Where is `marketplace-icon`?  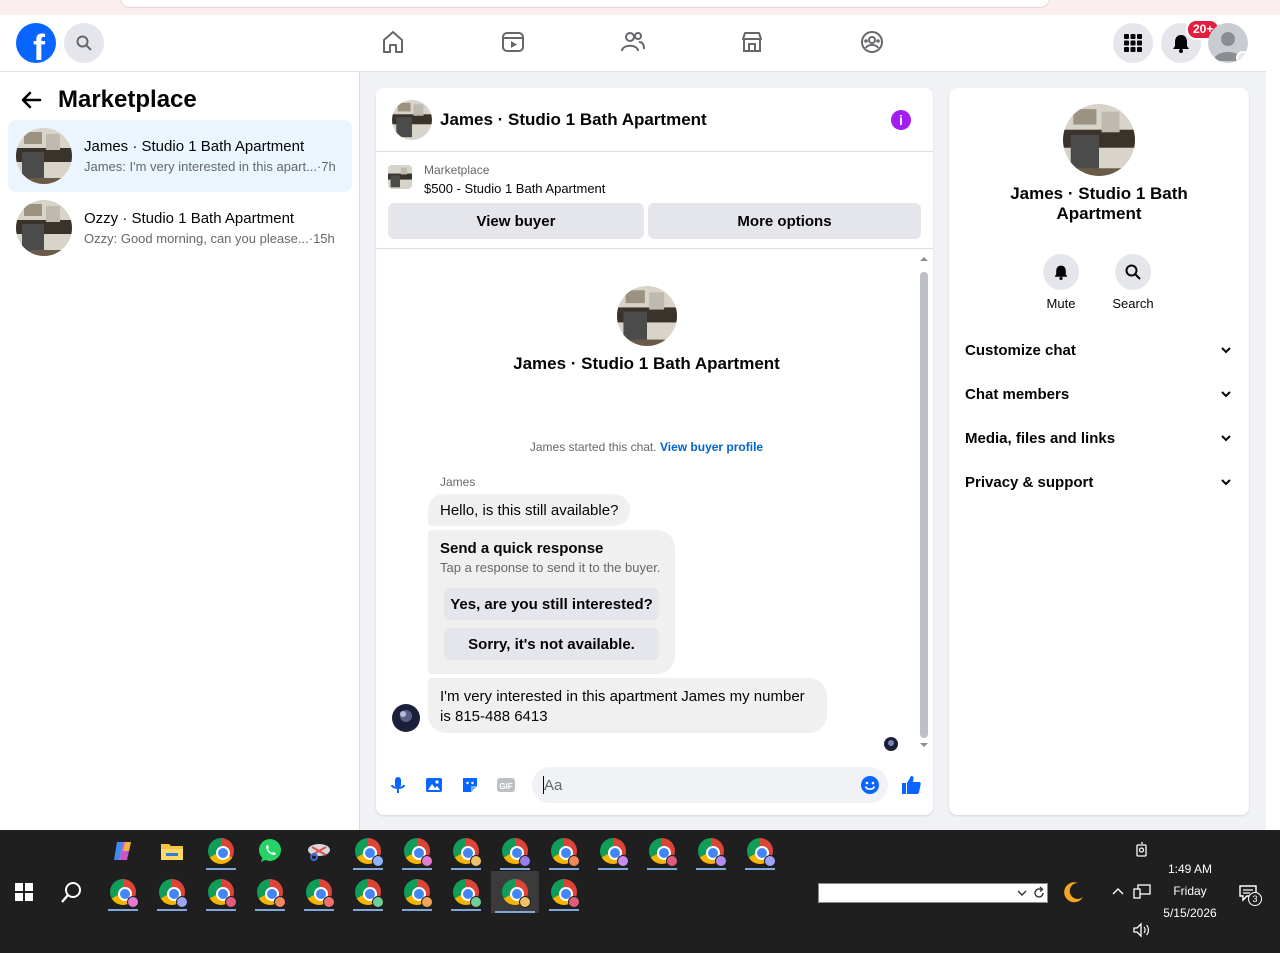
marketplace-icon is located at coordinates (752, 42).